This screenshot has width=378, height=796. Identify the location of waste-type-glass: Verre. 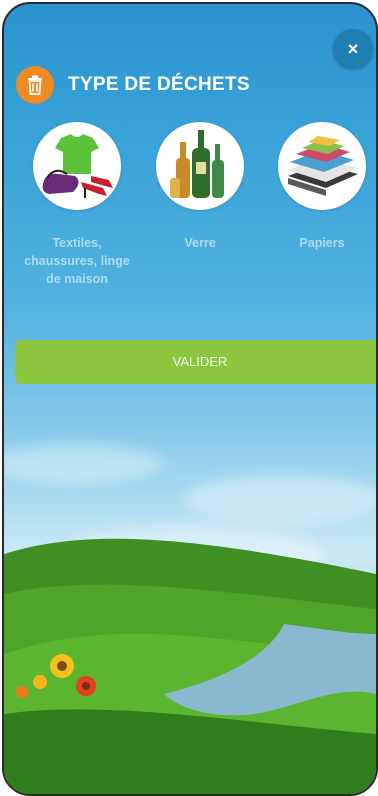
(200, 187).